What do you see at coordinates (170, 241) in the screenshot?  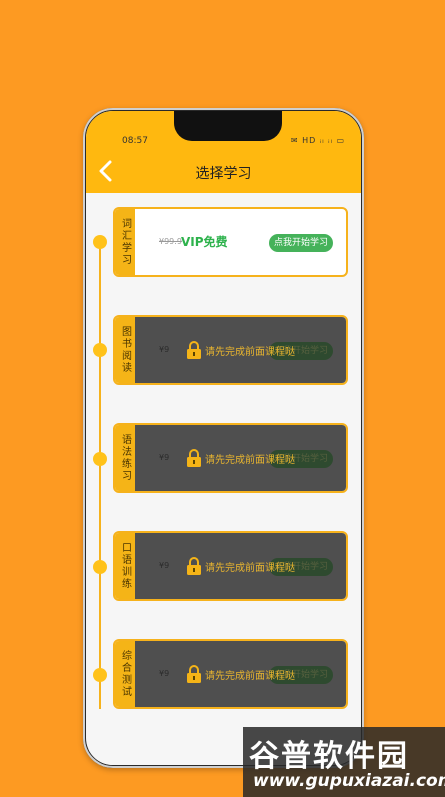 I see `original-price: ¥99.9` at bounding box center [170, 241].